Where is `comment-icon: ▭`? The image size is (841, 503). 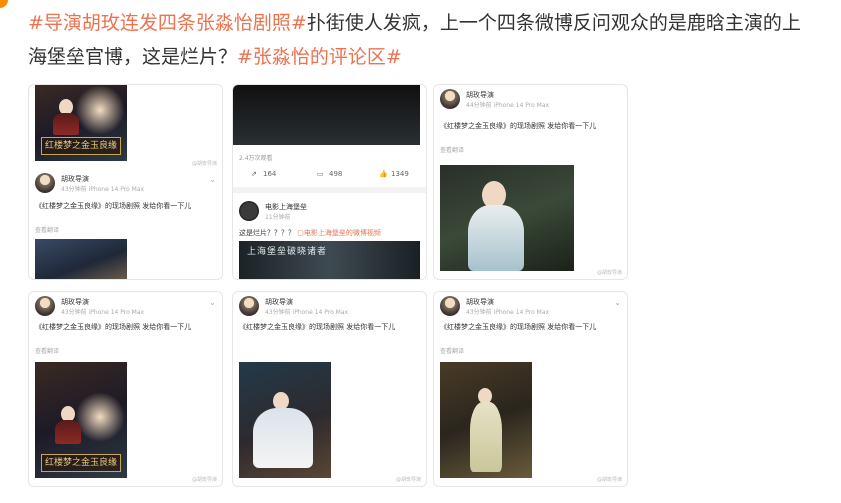
comment-icon: ▭ is located at coordinates (320, 174).